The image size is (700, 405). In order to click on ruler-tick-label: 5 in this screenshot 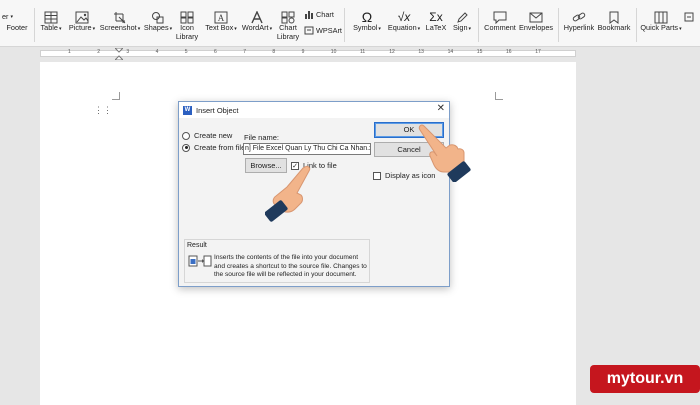, I will do `click(186, 52)`.